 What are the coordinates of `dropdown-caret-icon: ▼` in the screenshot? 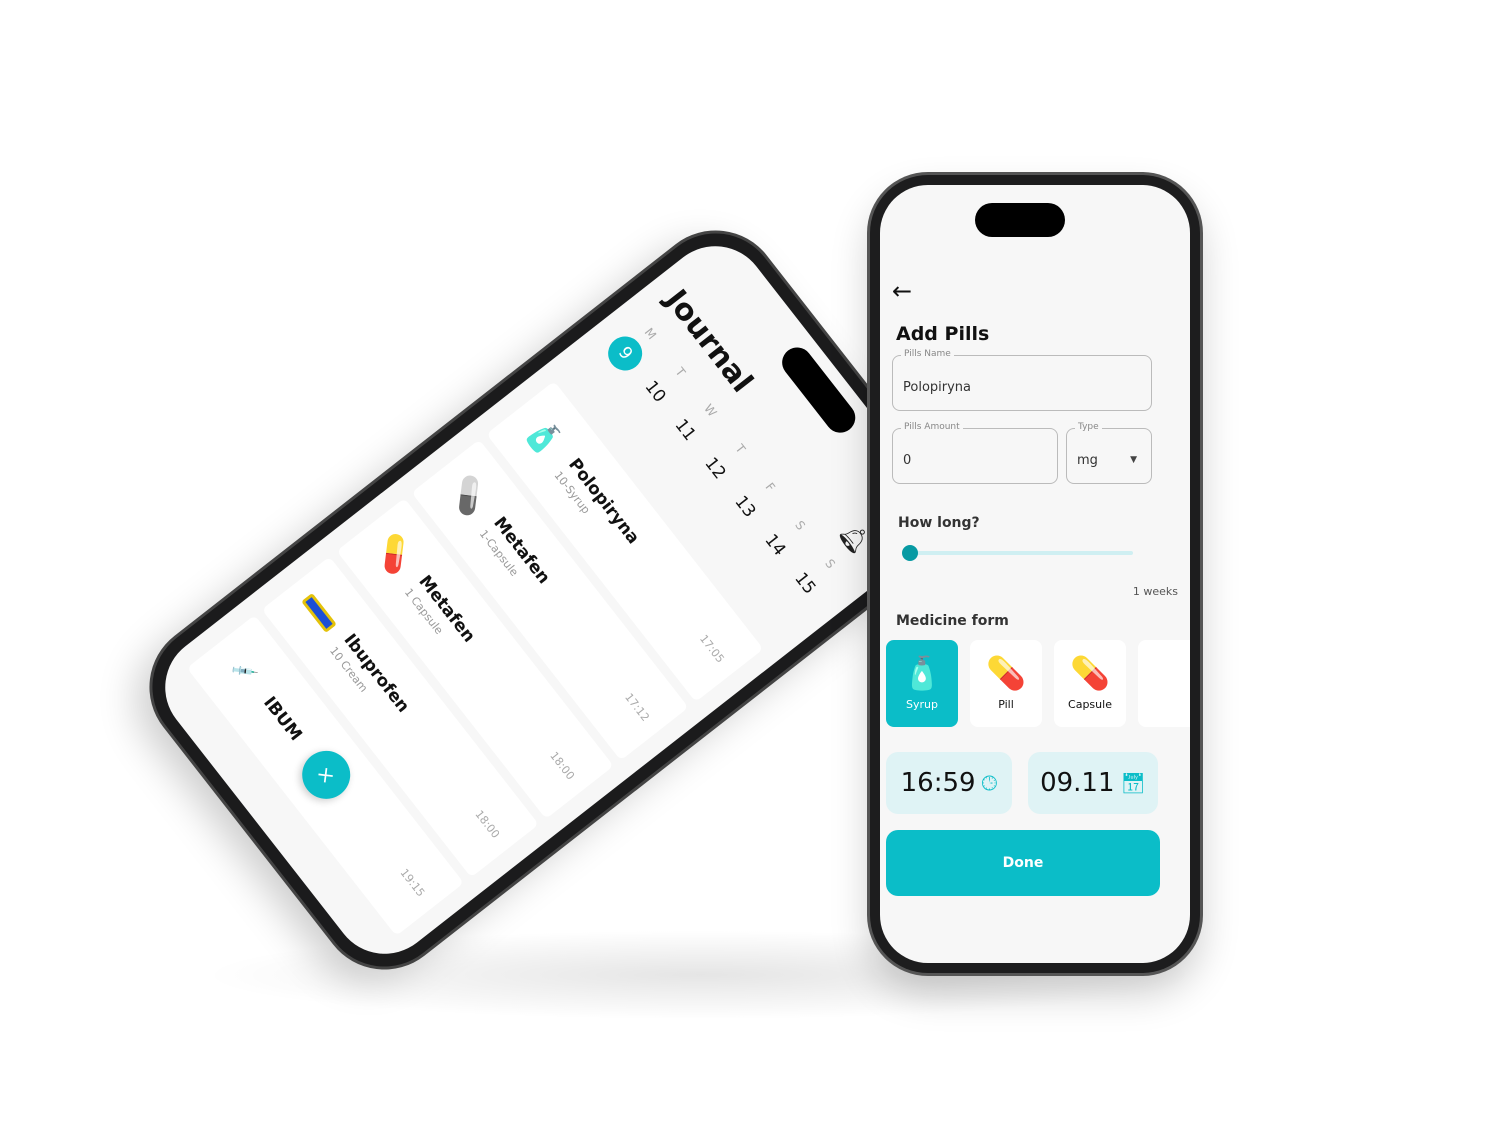 It's located at (1133, 460).